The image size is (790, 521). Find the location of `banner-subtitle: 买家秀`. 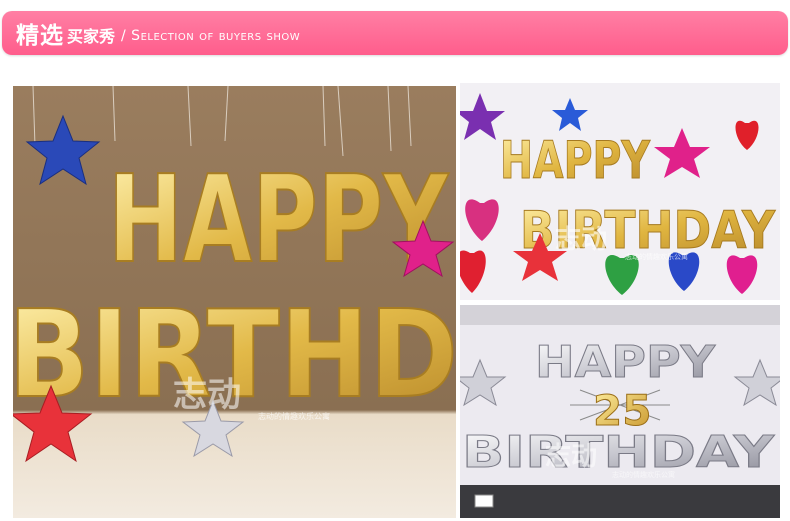

banner-subtitle: 买家秀 is located at coordinates (91, 36).